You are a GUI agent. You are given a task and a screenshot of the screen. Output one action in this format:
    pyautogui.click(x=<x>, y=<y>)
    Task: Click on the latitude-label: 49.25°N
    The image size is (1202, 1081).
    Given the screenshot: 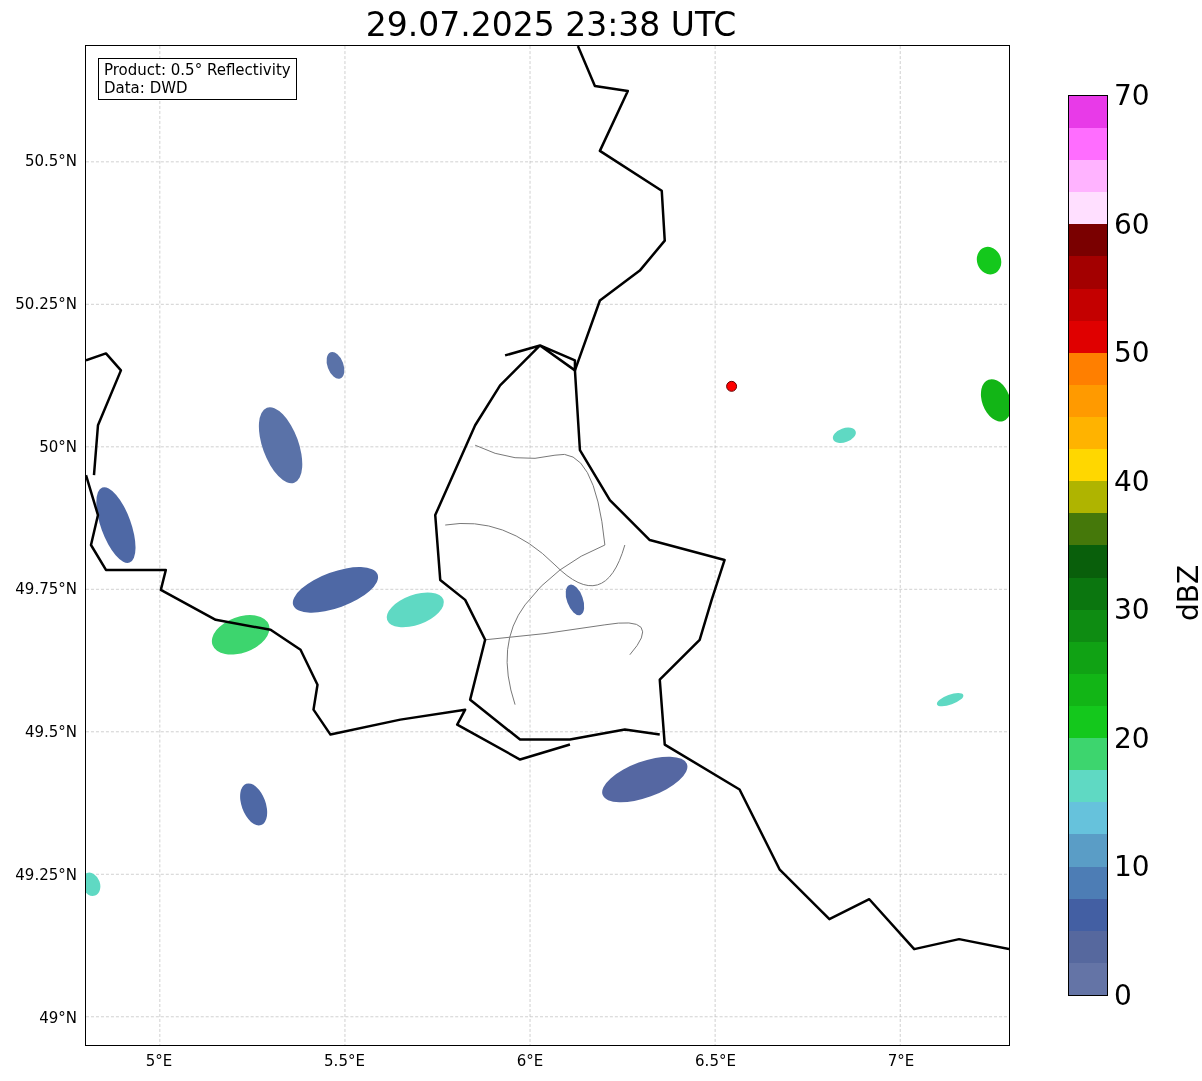 What is the action you would take?
    pyautogui.click(x=46, y=875)
    